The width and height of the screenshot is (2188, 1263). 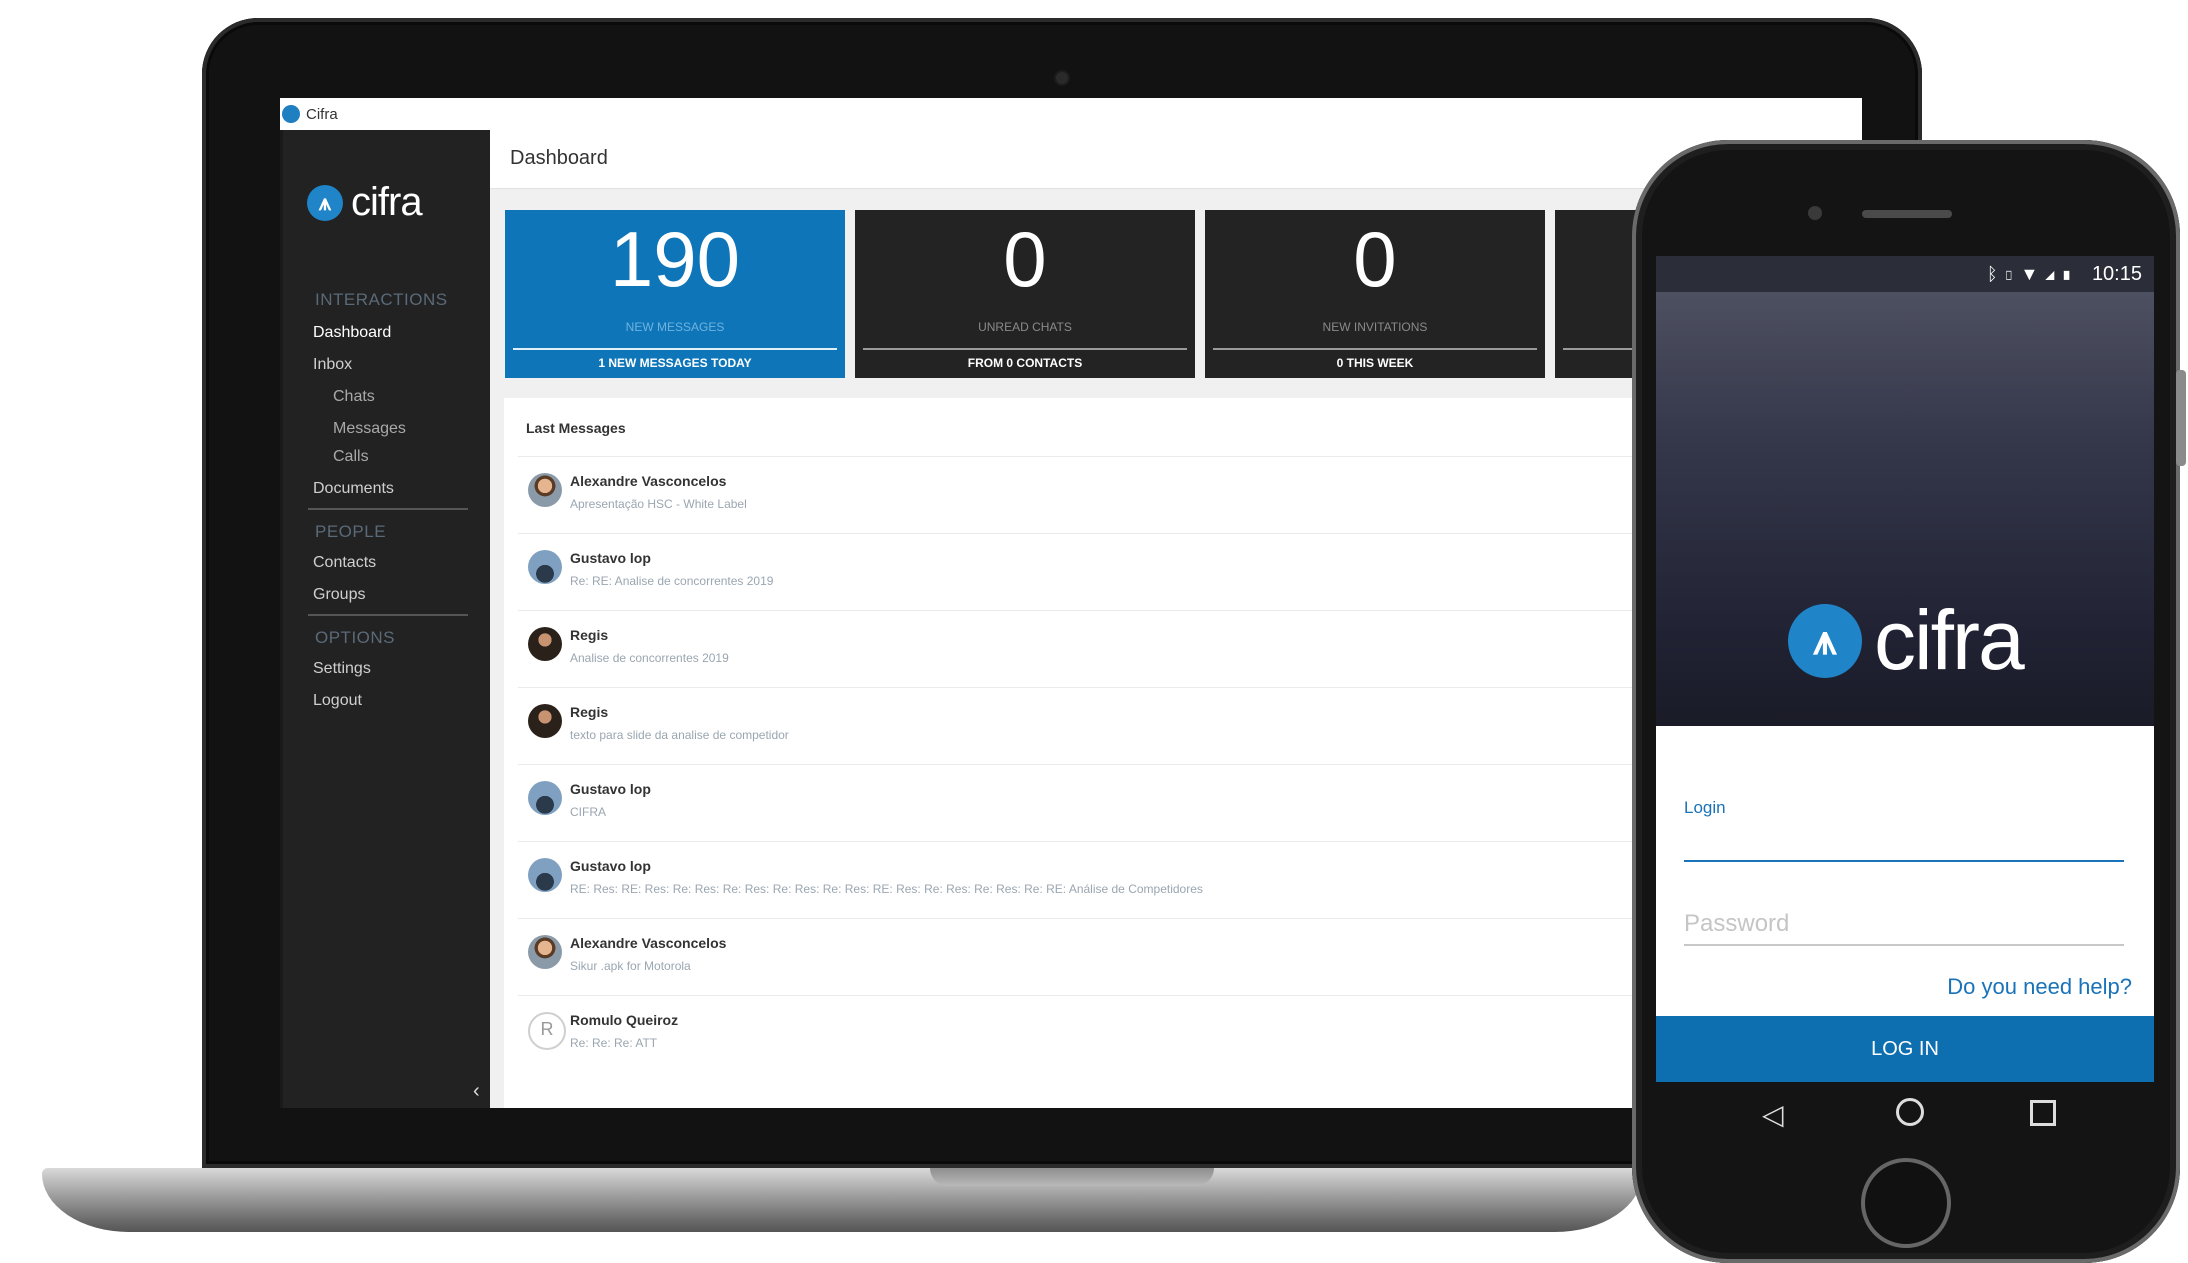 I want to click on stat-card-new-invitations: 0 NEW INVITATIONS 0 THIS WEEK, so click(x=1375, y=294).